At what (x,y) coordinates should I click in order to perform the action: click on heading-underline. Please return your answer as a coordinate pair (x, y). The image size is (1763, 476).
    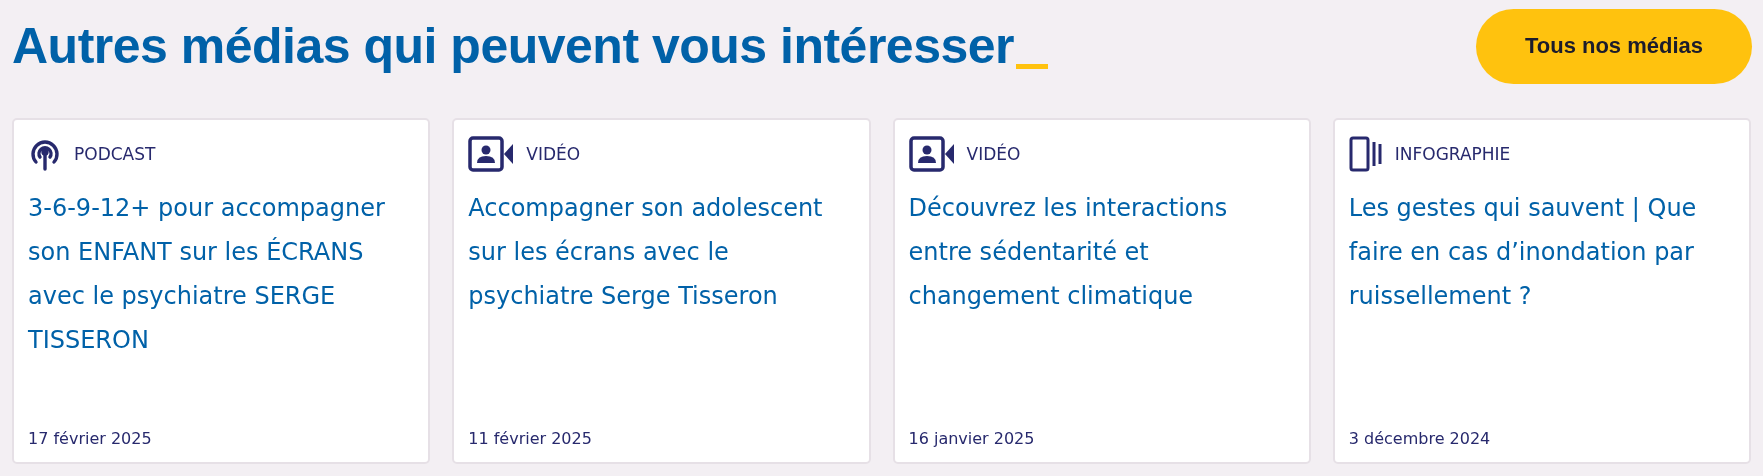
    Looking at the image, I should click on (1032, 66).